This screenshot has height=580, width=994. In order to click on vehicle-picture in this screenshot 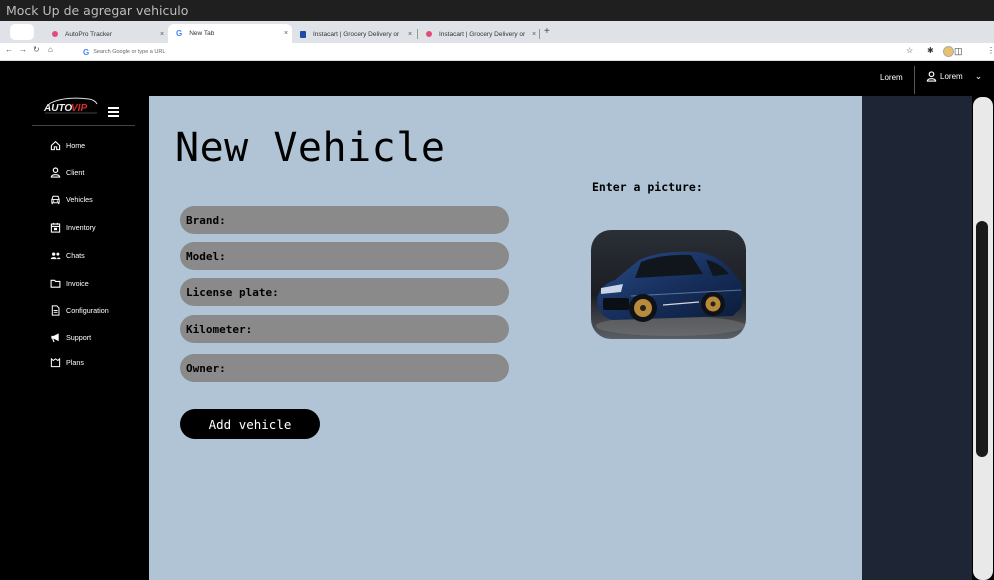, I will do `click(668, 284)`.